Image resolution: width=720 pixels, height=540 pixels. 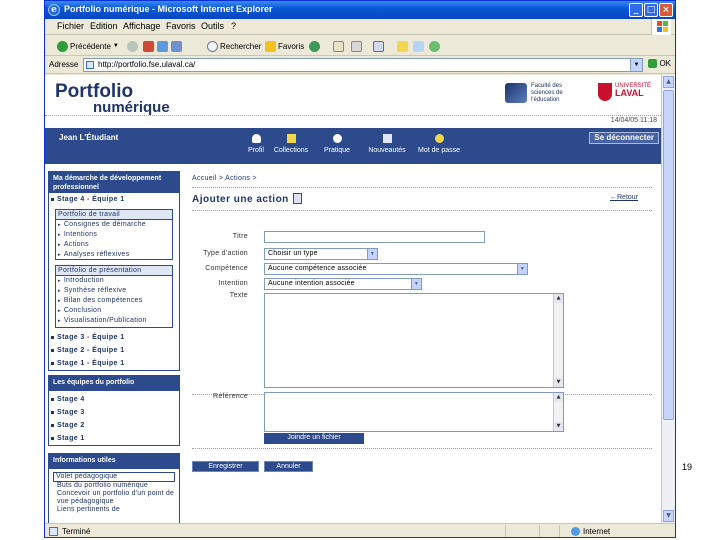 I want to click on minimize-button: _, so click(x=636, y=10).